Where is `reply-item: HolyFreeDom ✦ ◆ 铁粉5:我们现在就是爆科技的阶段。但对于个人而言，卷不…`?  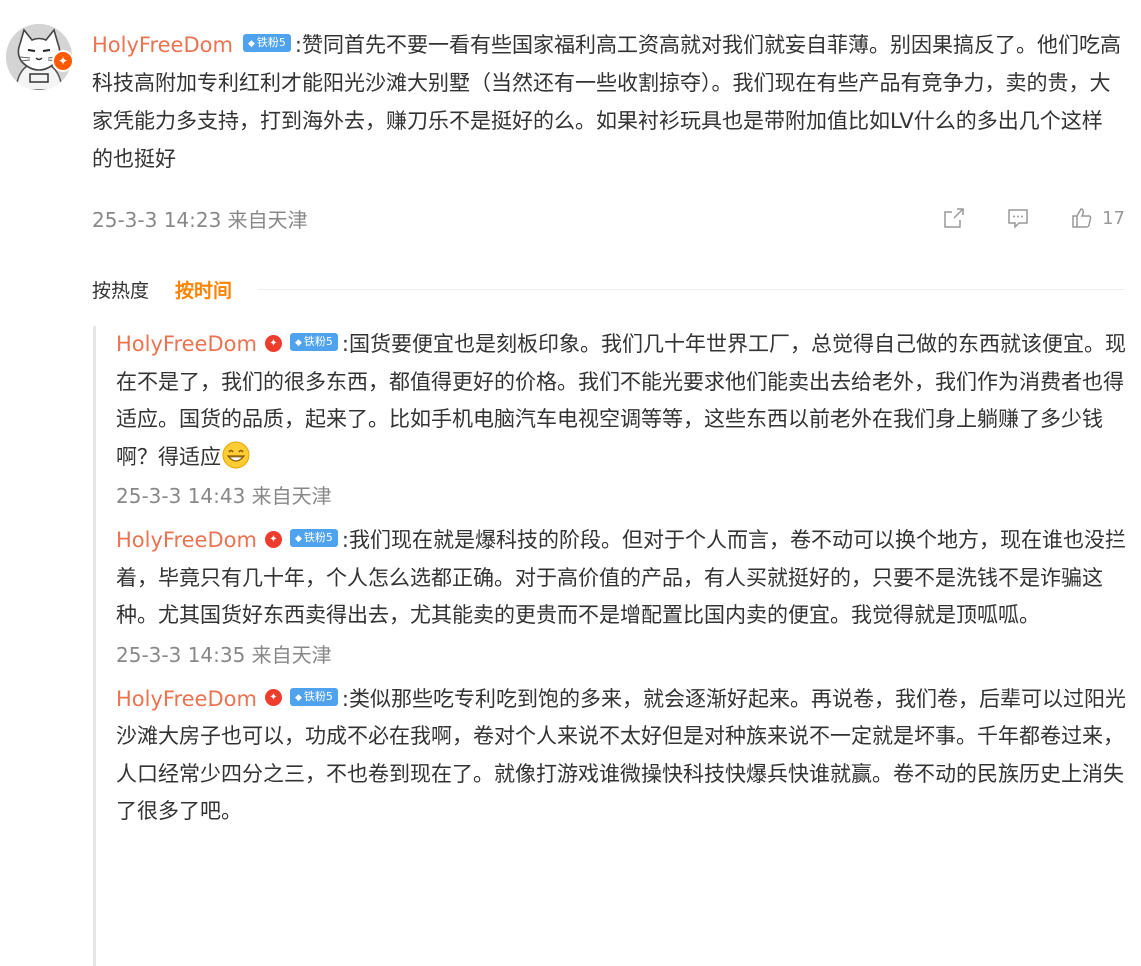 reply-item: HolyFreeDom ✦ ◆ 铁粉5:我们现在就是爆科技的阶段。但对于个人而言，卷不… is located at coordinates (616, 598).